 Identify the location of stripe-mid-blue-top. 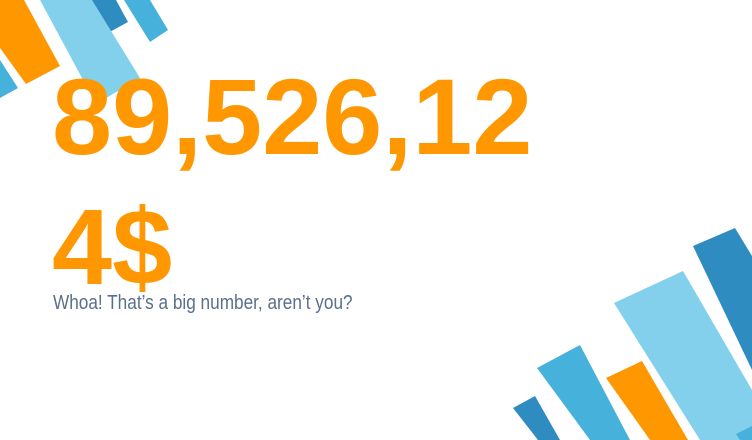
(146, 21).